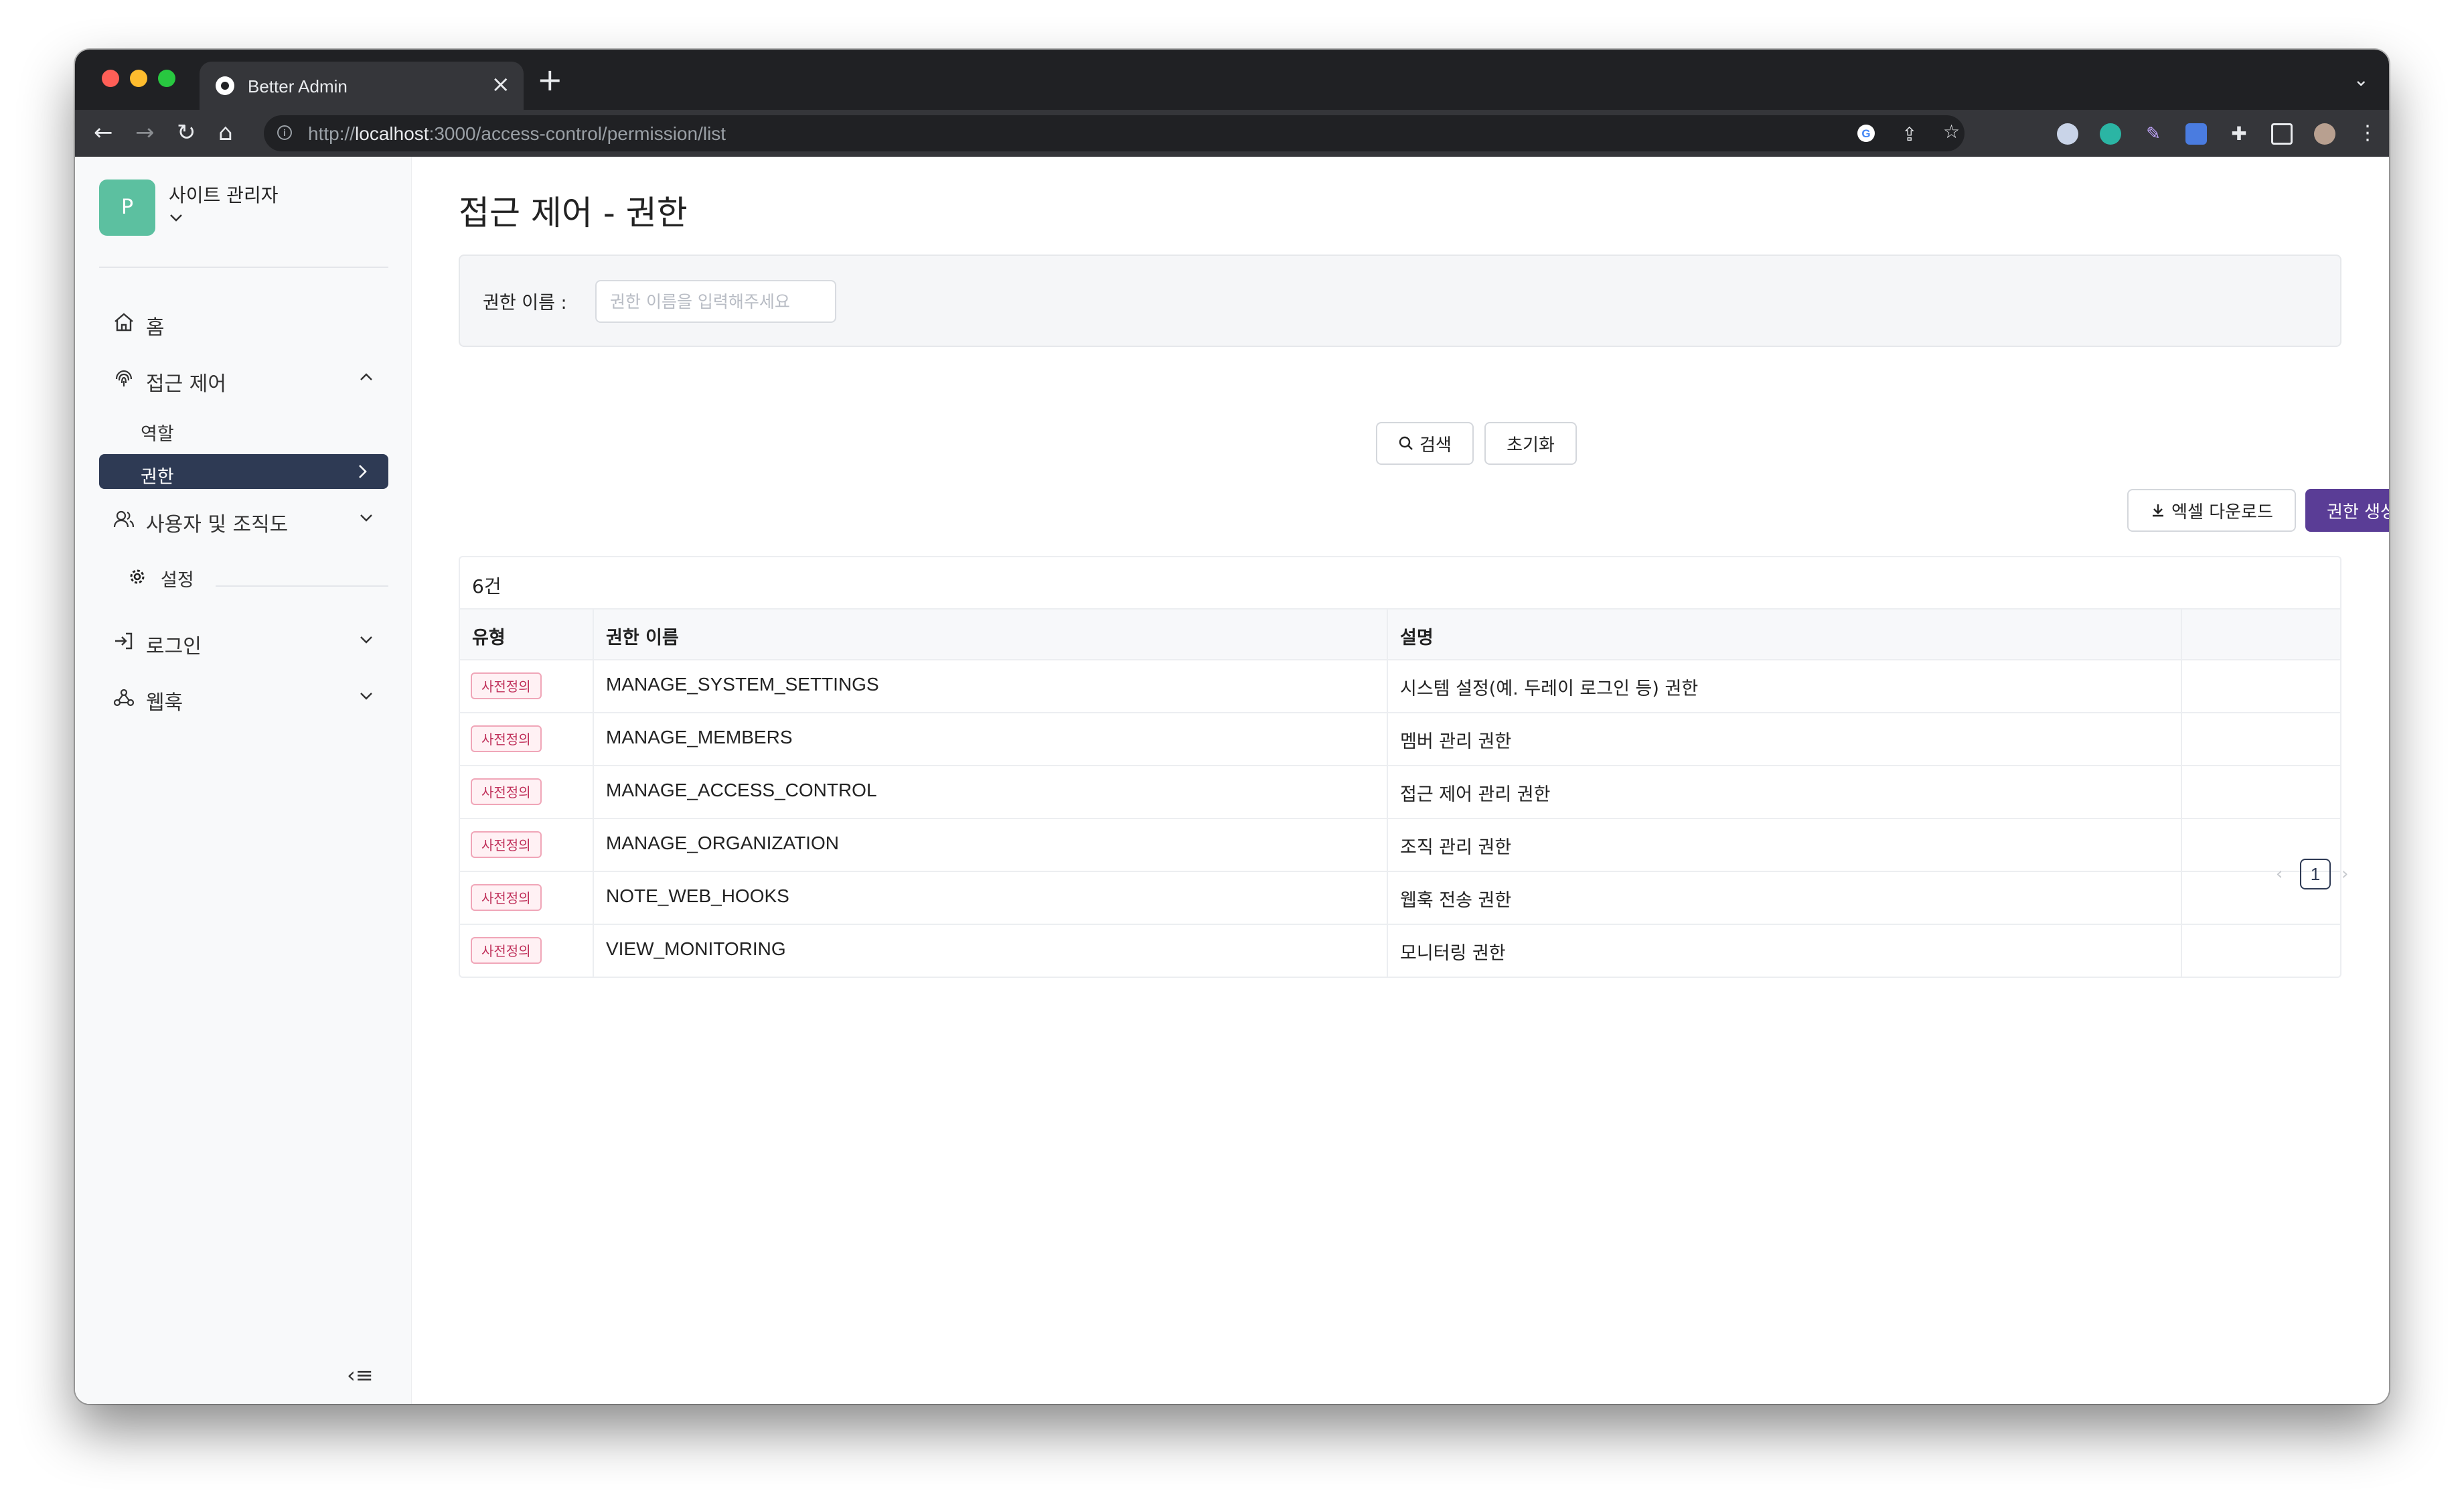 This screenshot has width=2464, height=1503. I want to click on back-arrow-icon: ←, so click(103, 132).